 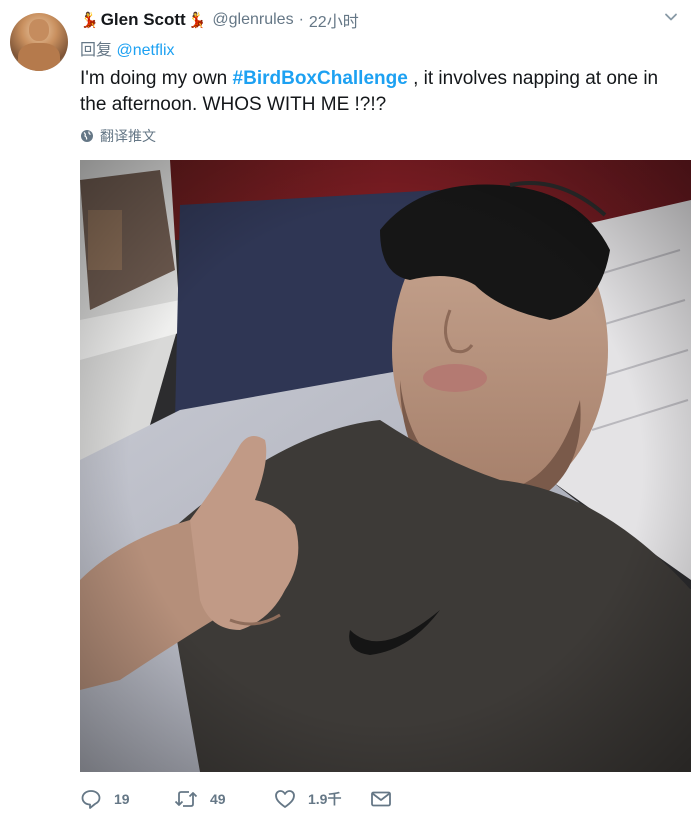 I want to click on display-name: Glen Scott, so click(x=143, y=20).